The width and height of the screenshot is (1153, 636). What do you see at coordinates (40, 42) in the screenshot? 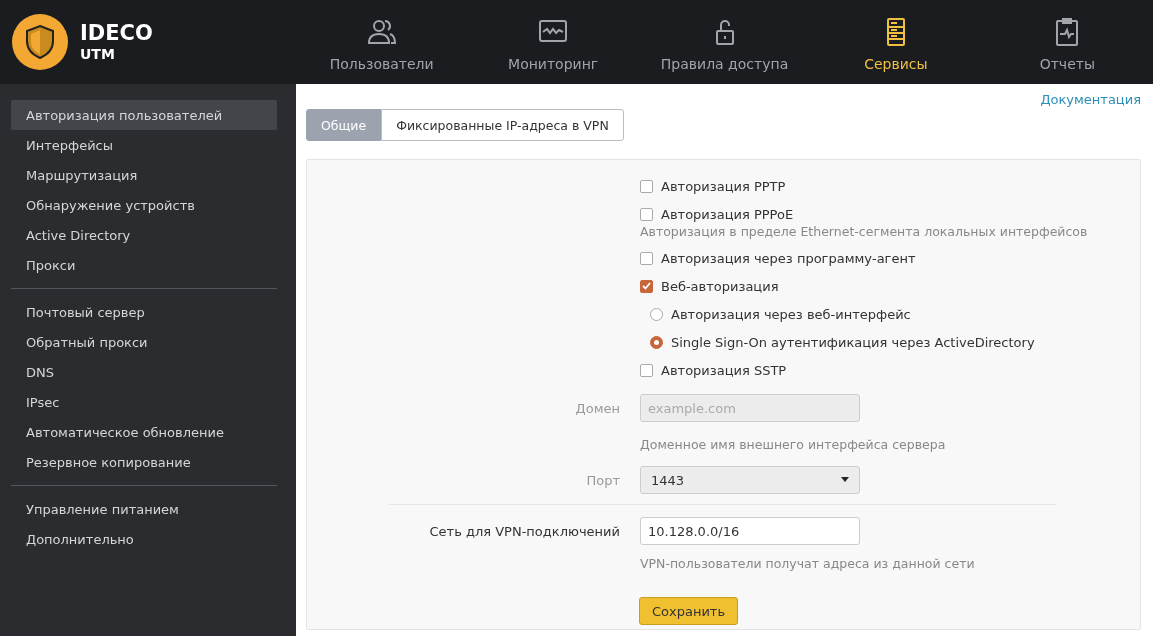
I see `shield-logo-icon` at bounding box center [40, 42].